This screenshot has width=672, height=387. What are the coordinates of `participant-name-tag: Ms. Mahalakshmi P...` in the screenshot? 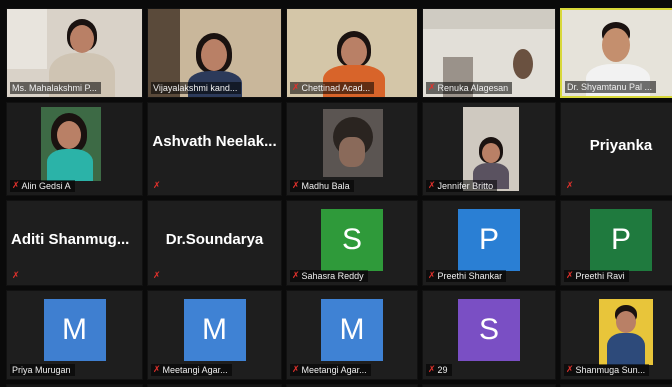 It's located at (55, 88).